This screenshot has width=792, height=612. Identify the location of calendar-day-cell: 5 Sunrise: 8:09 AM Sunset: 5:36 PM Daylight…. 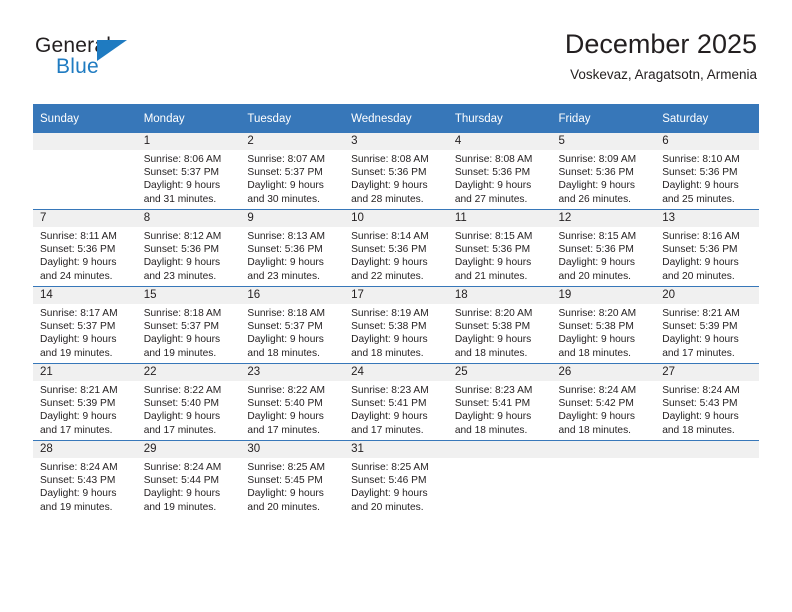
(603, 171).